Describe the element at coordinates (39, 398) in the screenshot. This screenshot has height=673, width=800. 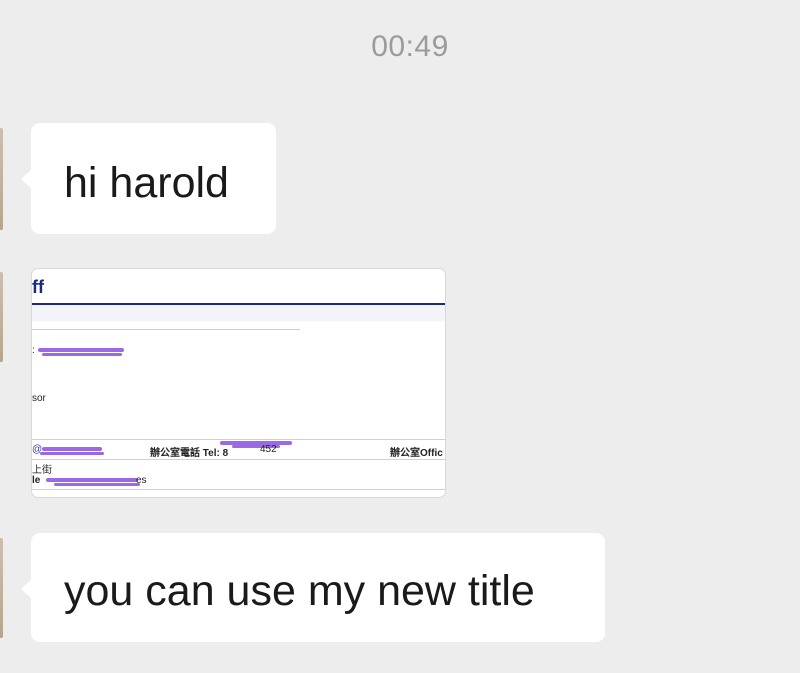
I see `document-title-fragment: sor` at that location.